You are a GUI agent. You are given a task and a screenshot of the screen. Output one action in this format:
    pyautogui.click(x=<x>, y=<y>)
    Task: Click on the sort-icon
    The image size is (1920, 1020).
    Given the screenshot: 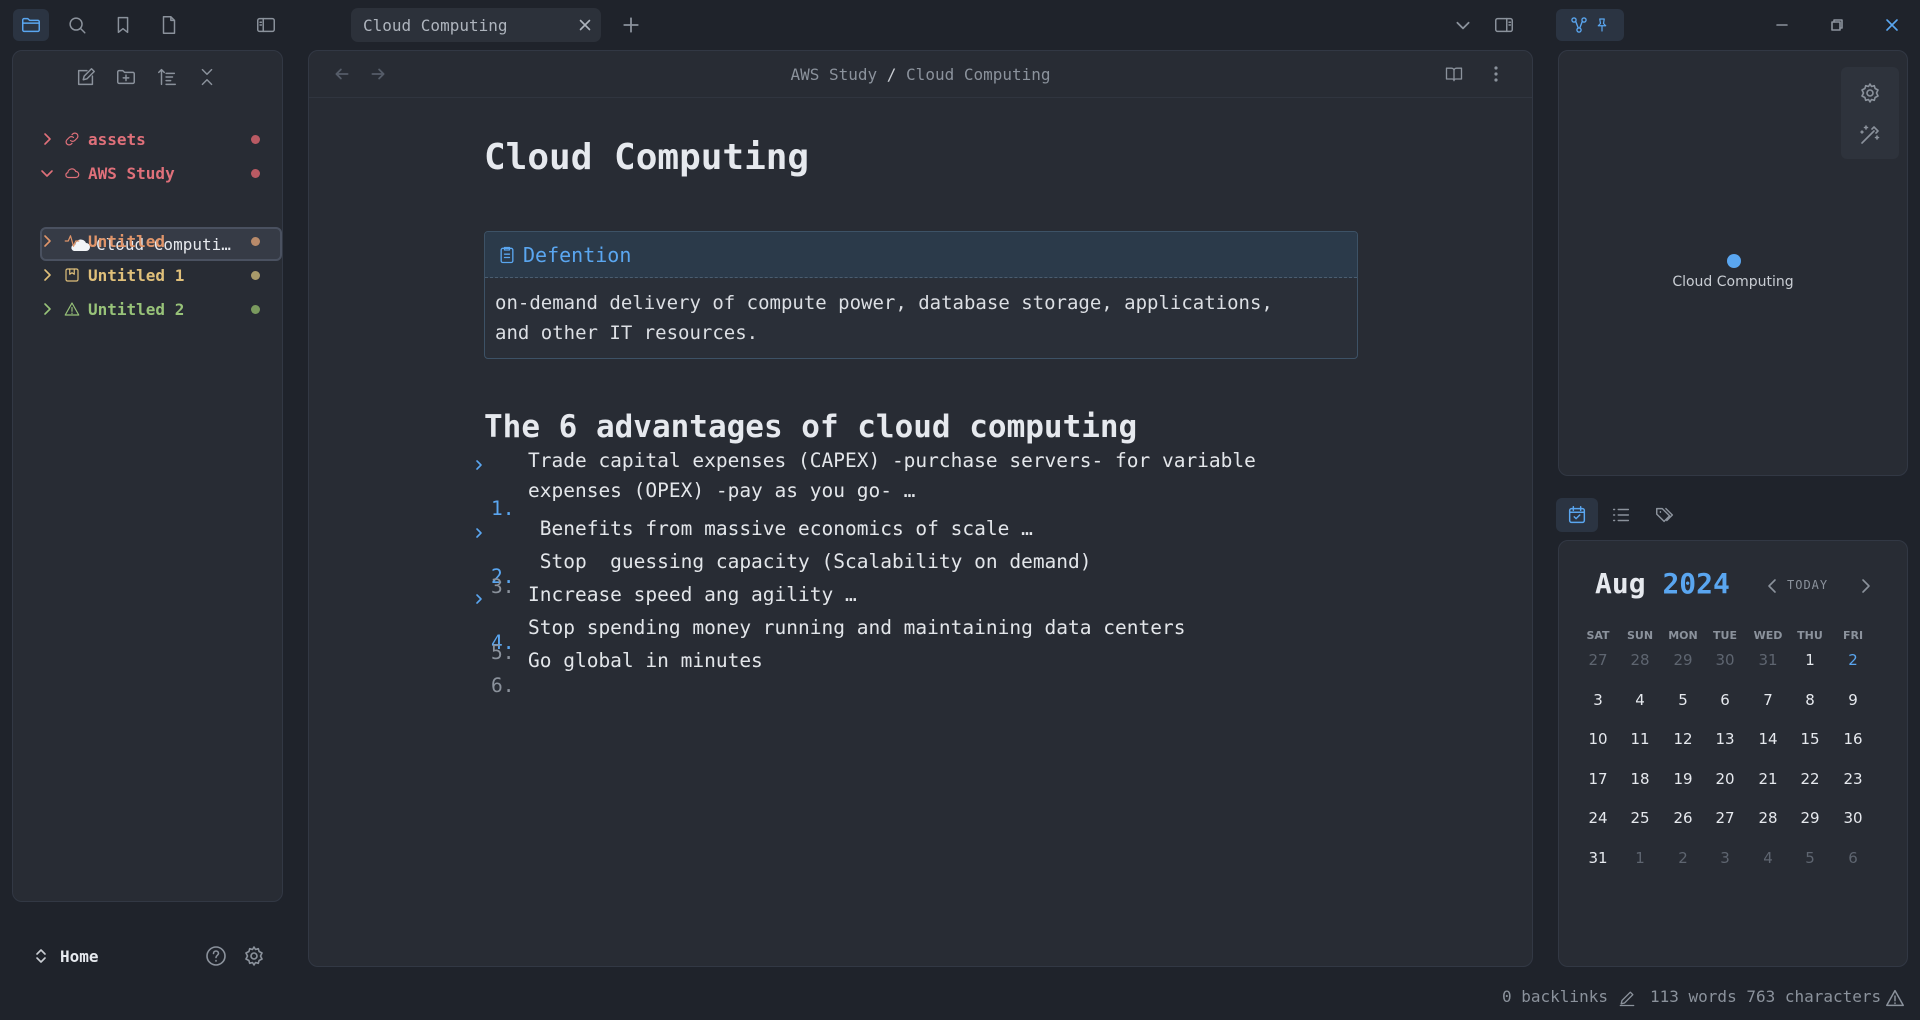 What is the action you would take?
    pyautogui.click(x=167, y=77)
    